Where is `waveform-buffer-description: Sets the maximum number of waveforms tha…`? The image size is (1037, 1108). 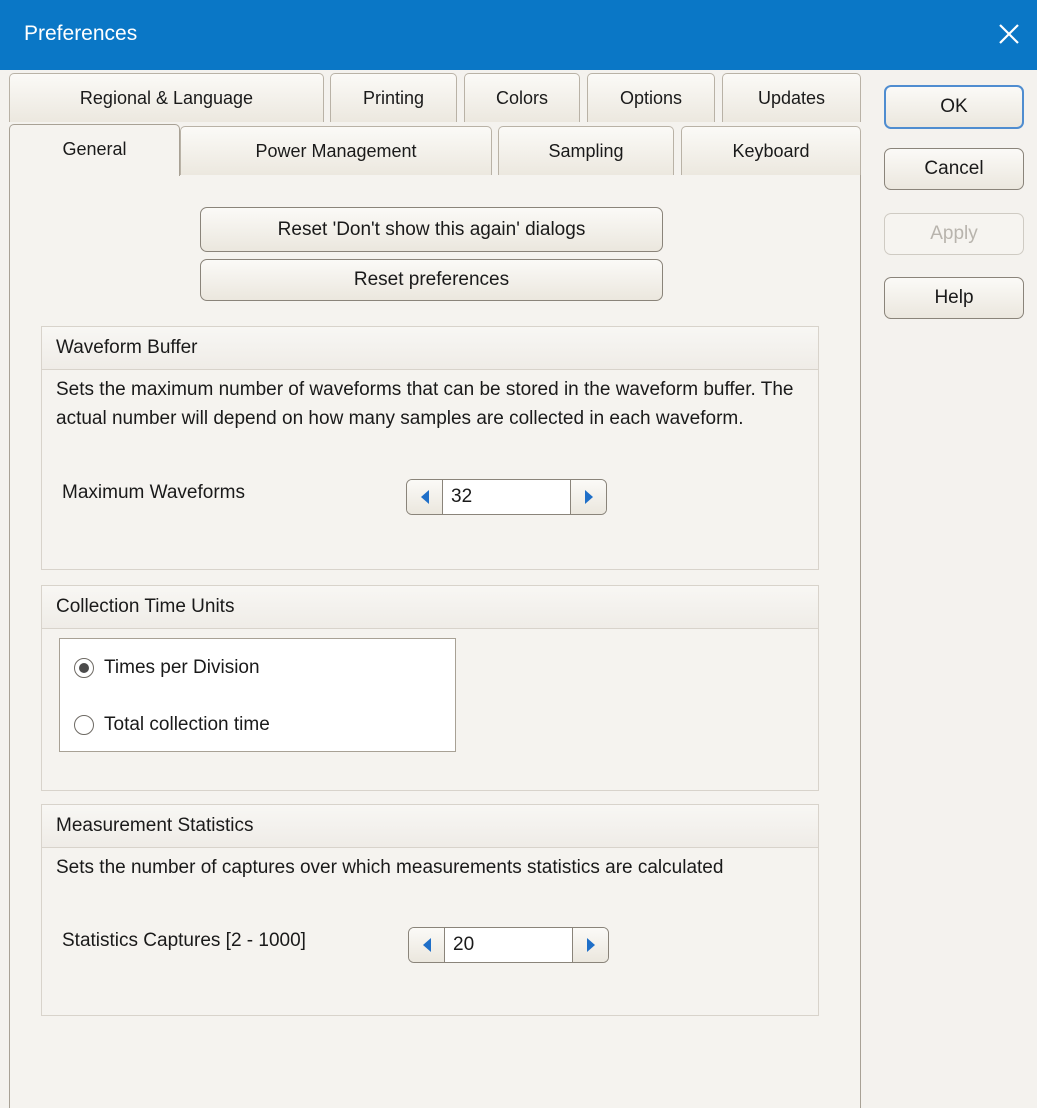
waveform-buffer-description: Sets the maximum number of waveforms tha… is located at coordinates (425, 404).